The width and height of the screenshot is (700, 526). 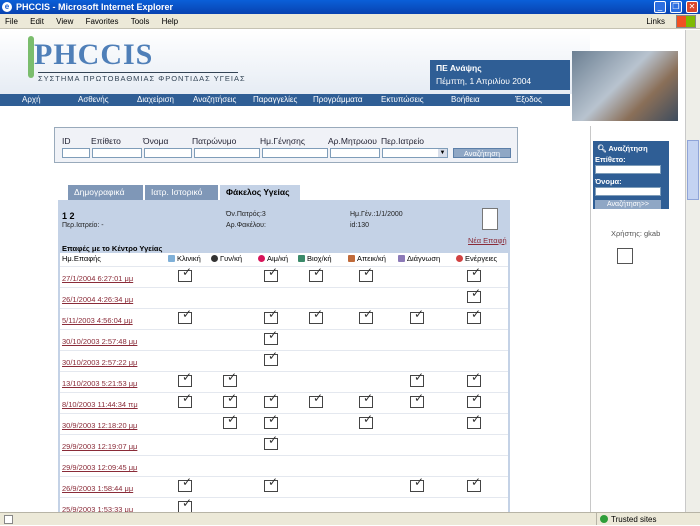 I want to click on label-patronymic: Πατρώνυμο, so click(x=214, y=141).